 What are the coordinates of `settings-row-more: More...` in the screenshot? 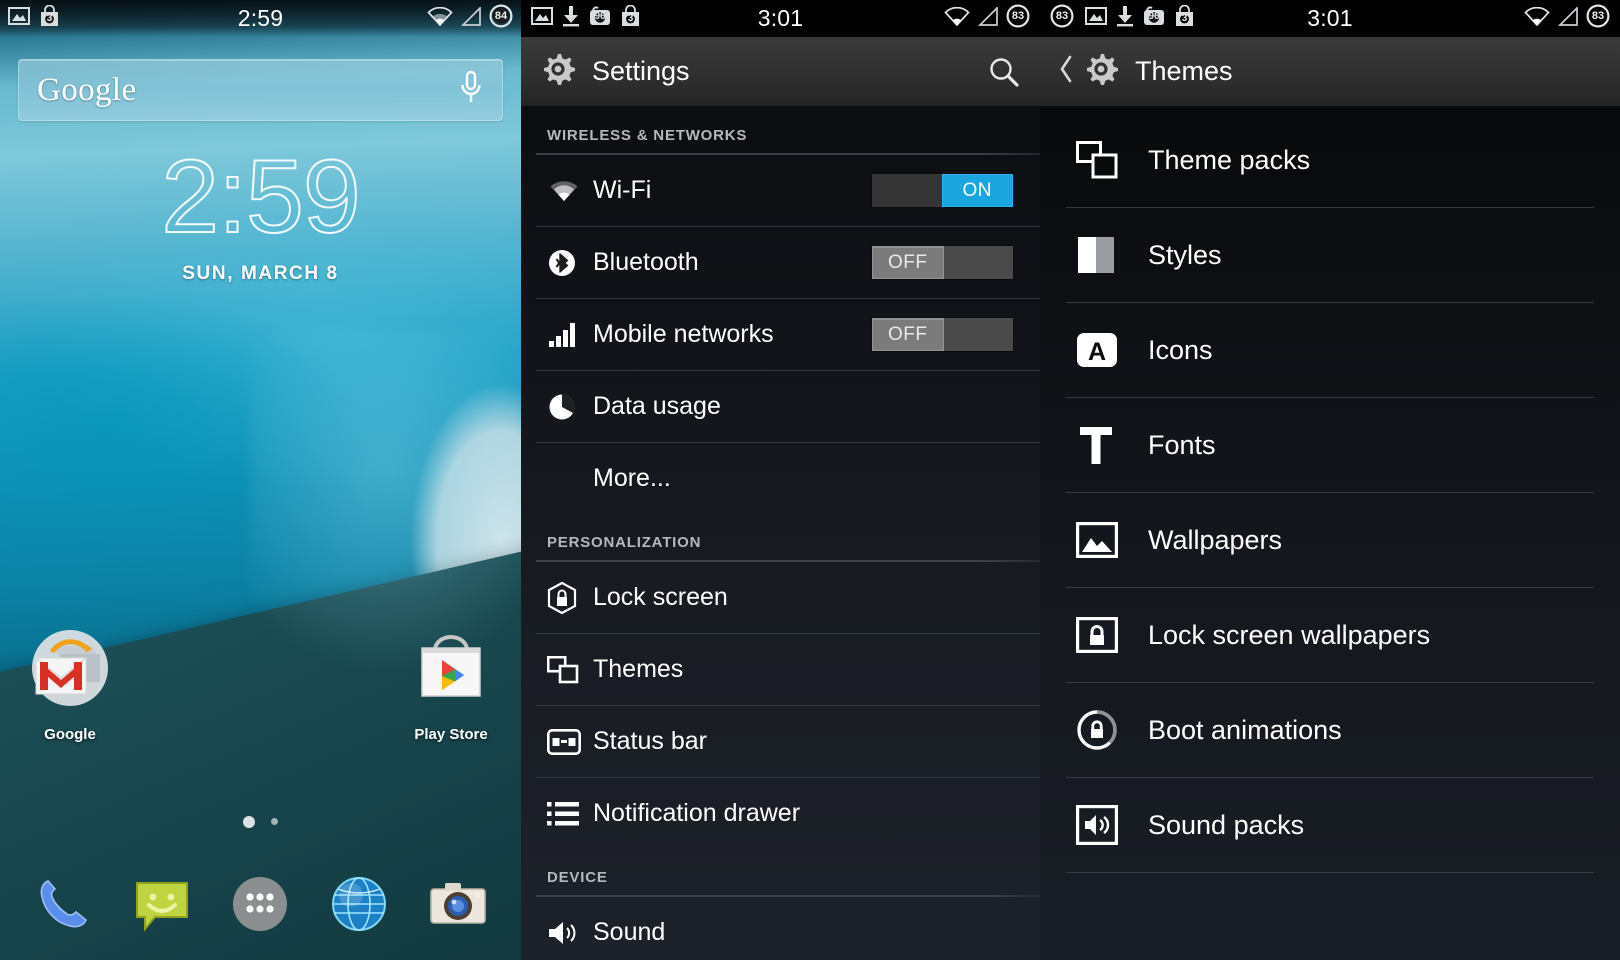 It's located at (780, 478).